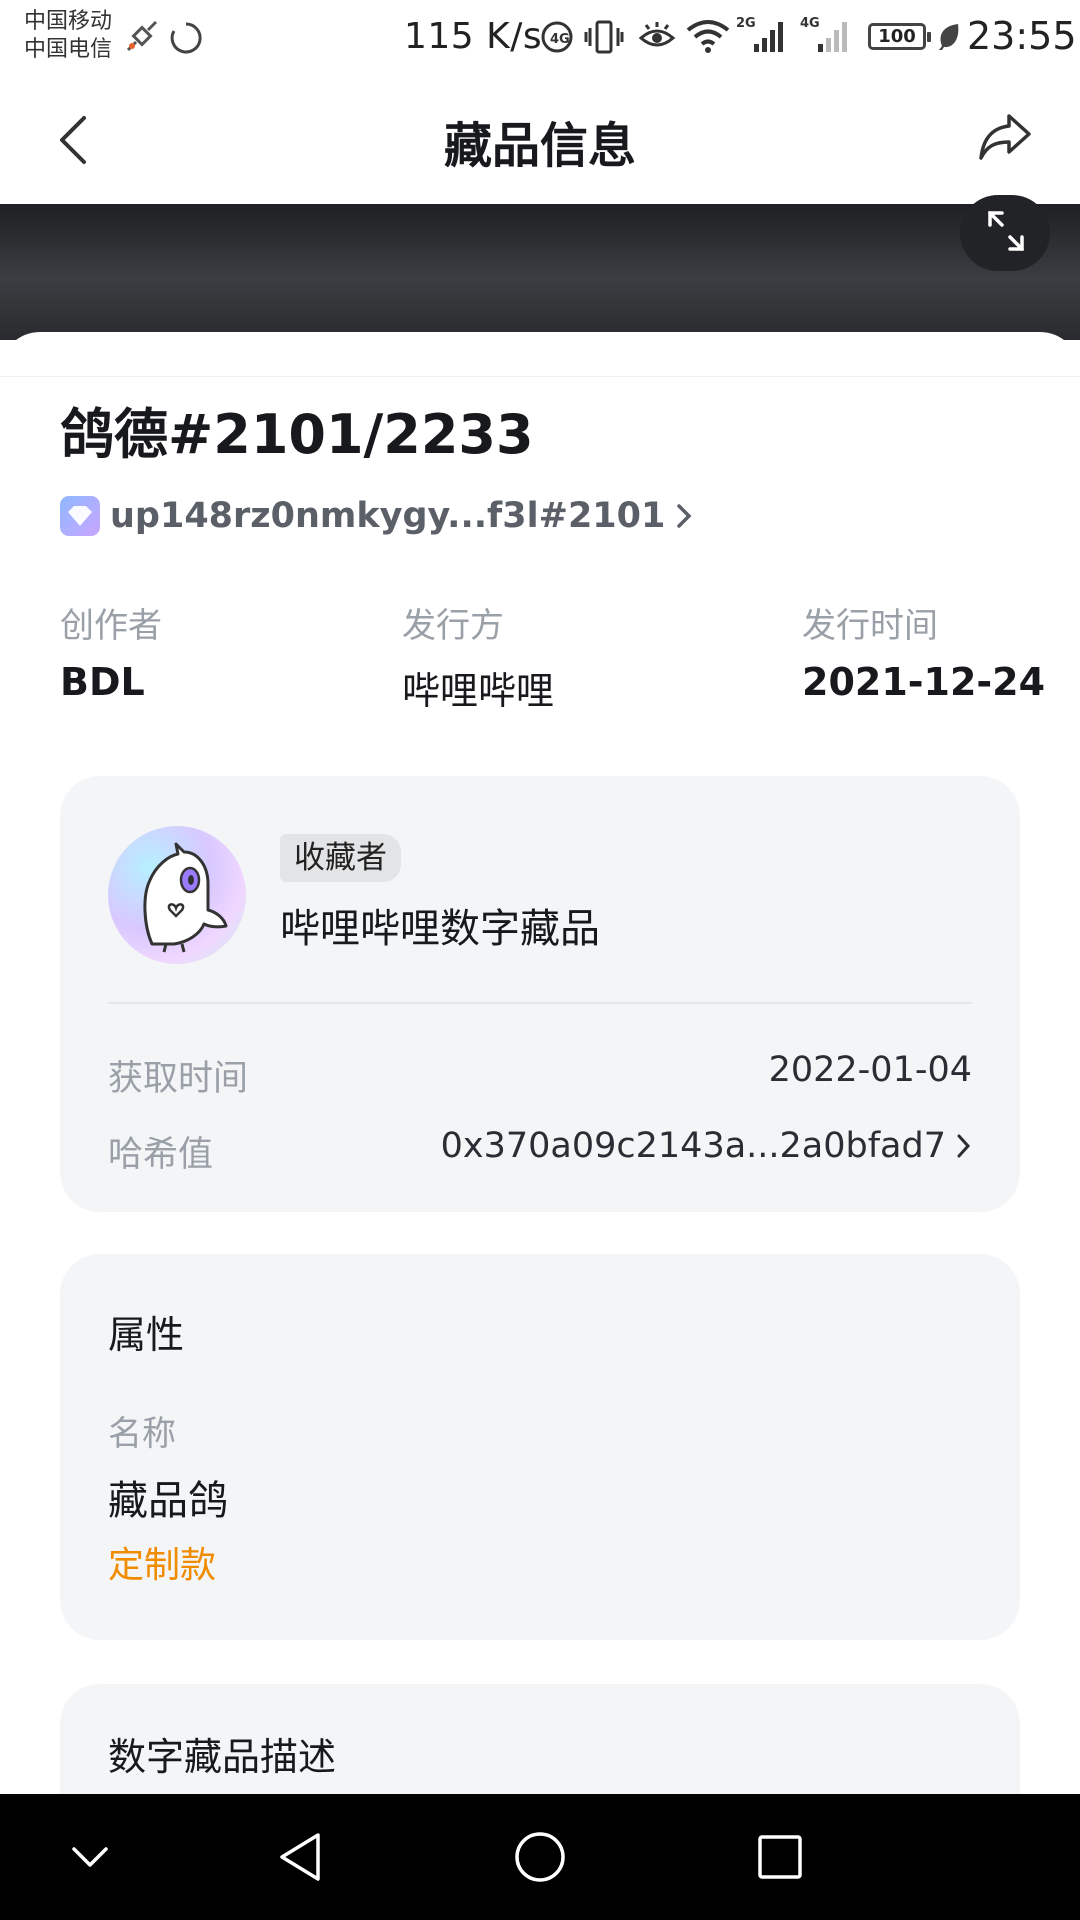 The height and width of the screenshot is (1920, 1080). I want to click on network-speed: 115 K/s, so click(473, 36).